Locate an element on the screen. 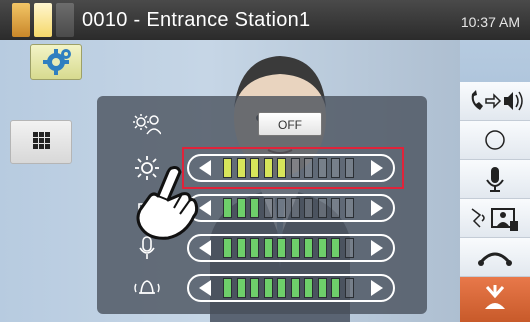 This screenshot has width=530, height=322. mic-icon is located at coordinates (495, 179).